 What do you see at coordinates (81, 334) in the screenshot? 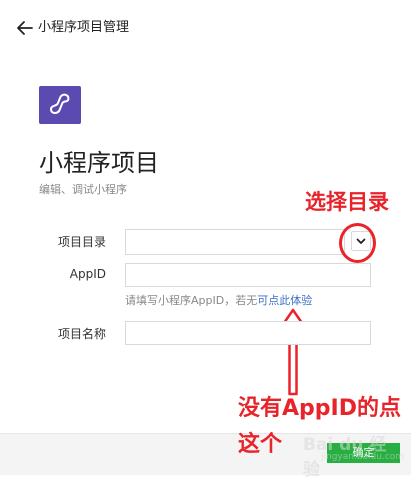
I see `project-name-label: 项目名称` at bounding box center [81, 334].